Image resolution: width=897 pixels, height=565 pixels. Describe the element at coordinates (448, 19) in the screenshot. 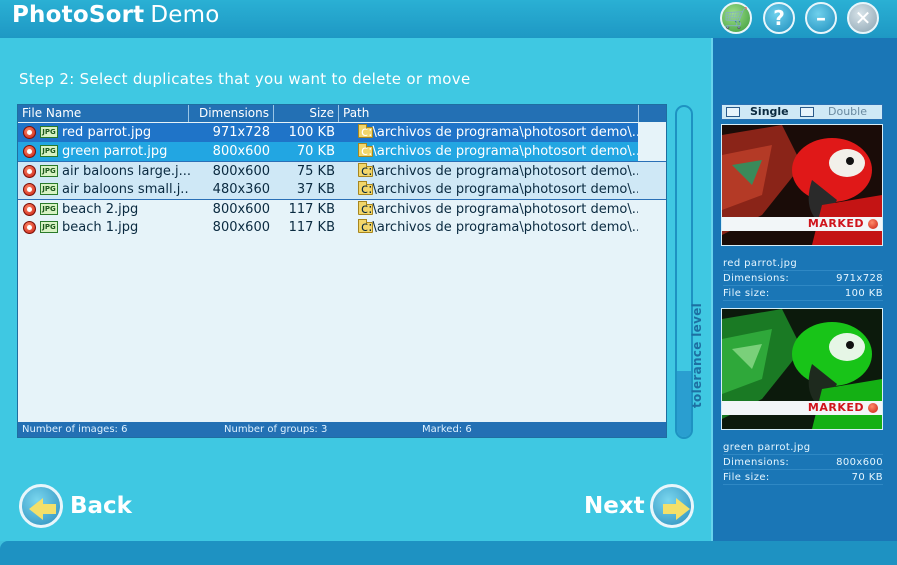

I see `title-bar: PhotoSort Demo 🛒 ? – ✕` at that location.